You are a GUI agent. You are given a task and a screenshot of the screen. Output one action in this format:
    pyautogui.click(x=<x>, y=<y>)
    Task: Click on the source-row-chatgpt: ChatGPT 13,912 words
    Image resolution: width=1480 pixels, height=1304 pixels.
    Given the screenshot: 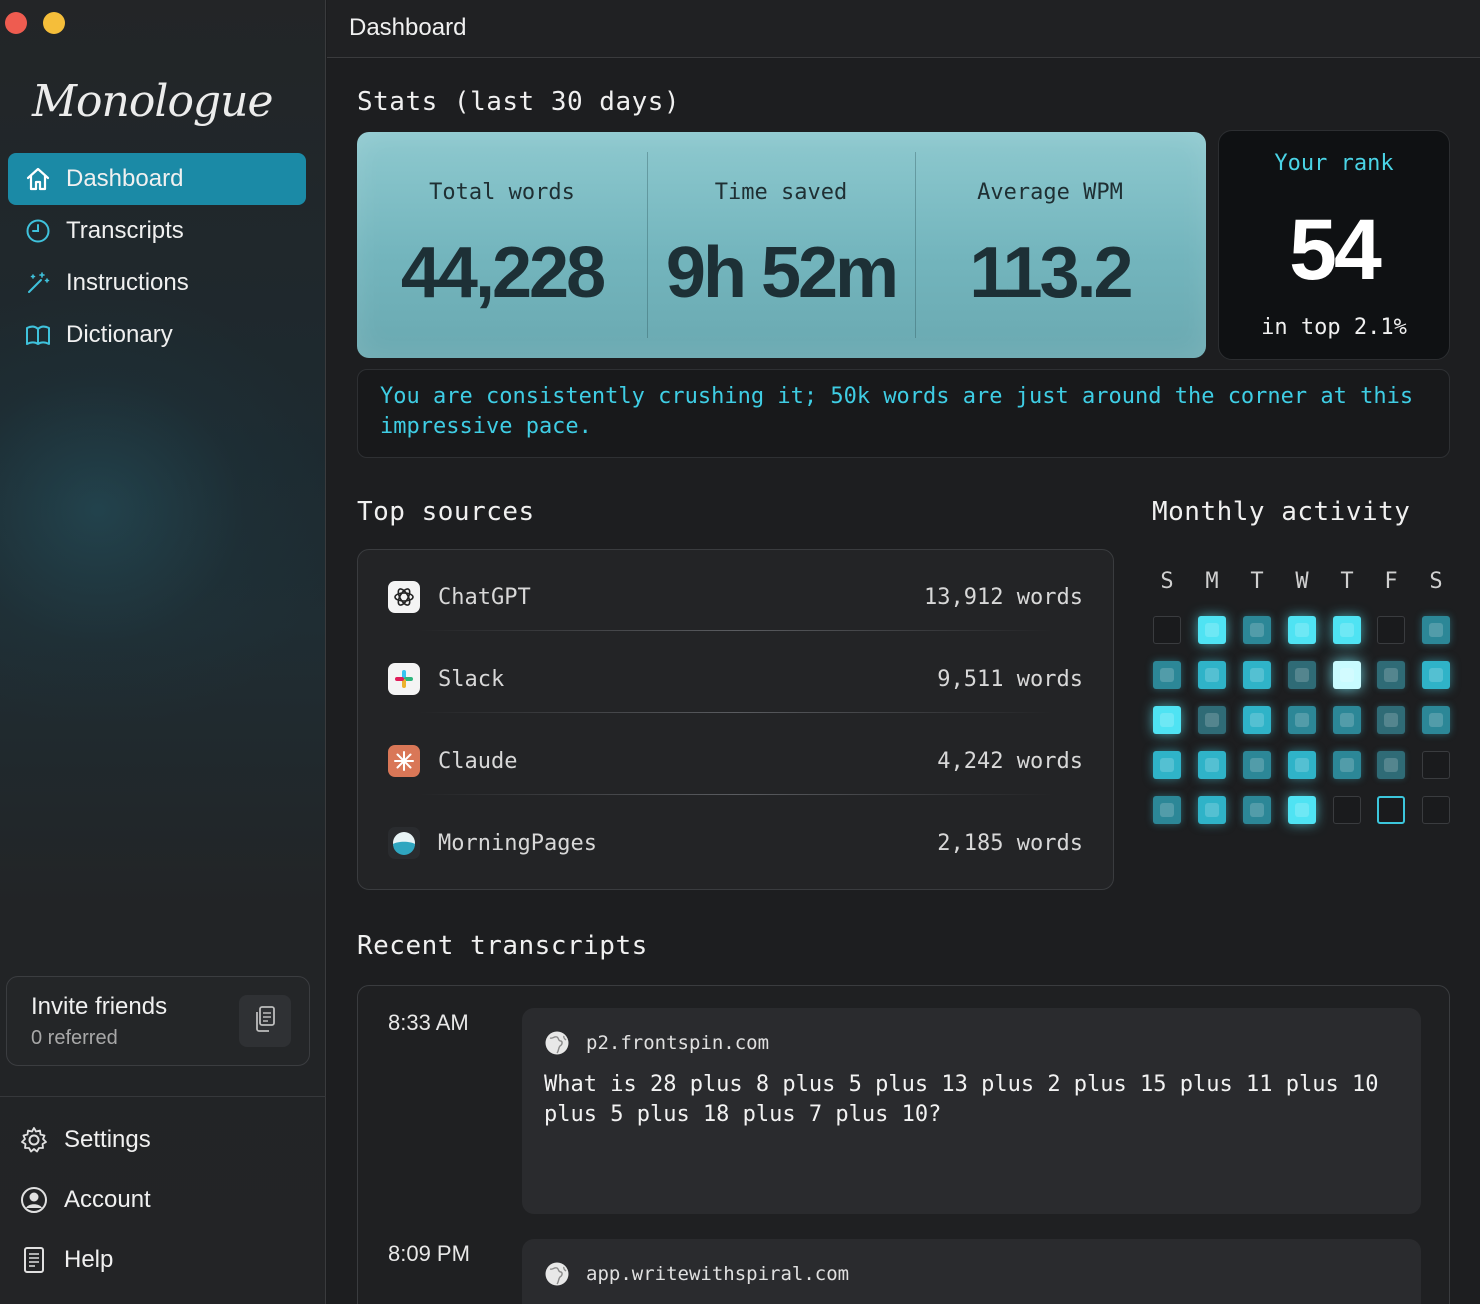 What is the action you would take?
    pyautogui.click(x=735, y=597)
    